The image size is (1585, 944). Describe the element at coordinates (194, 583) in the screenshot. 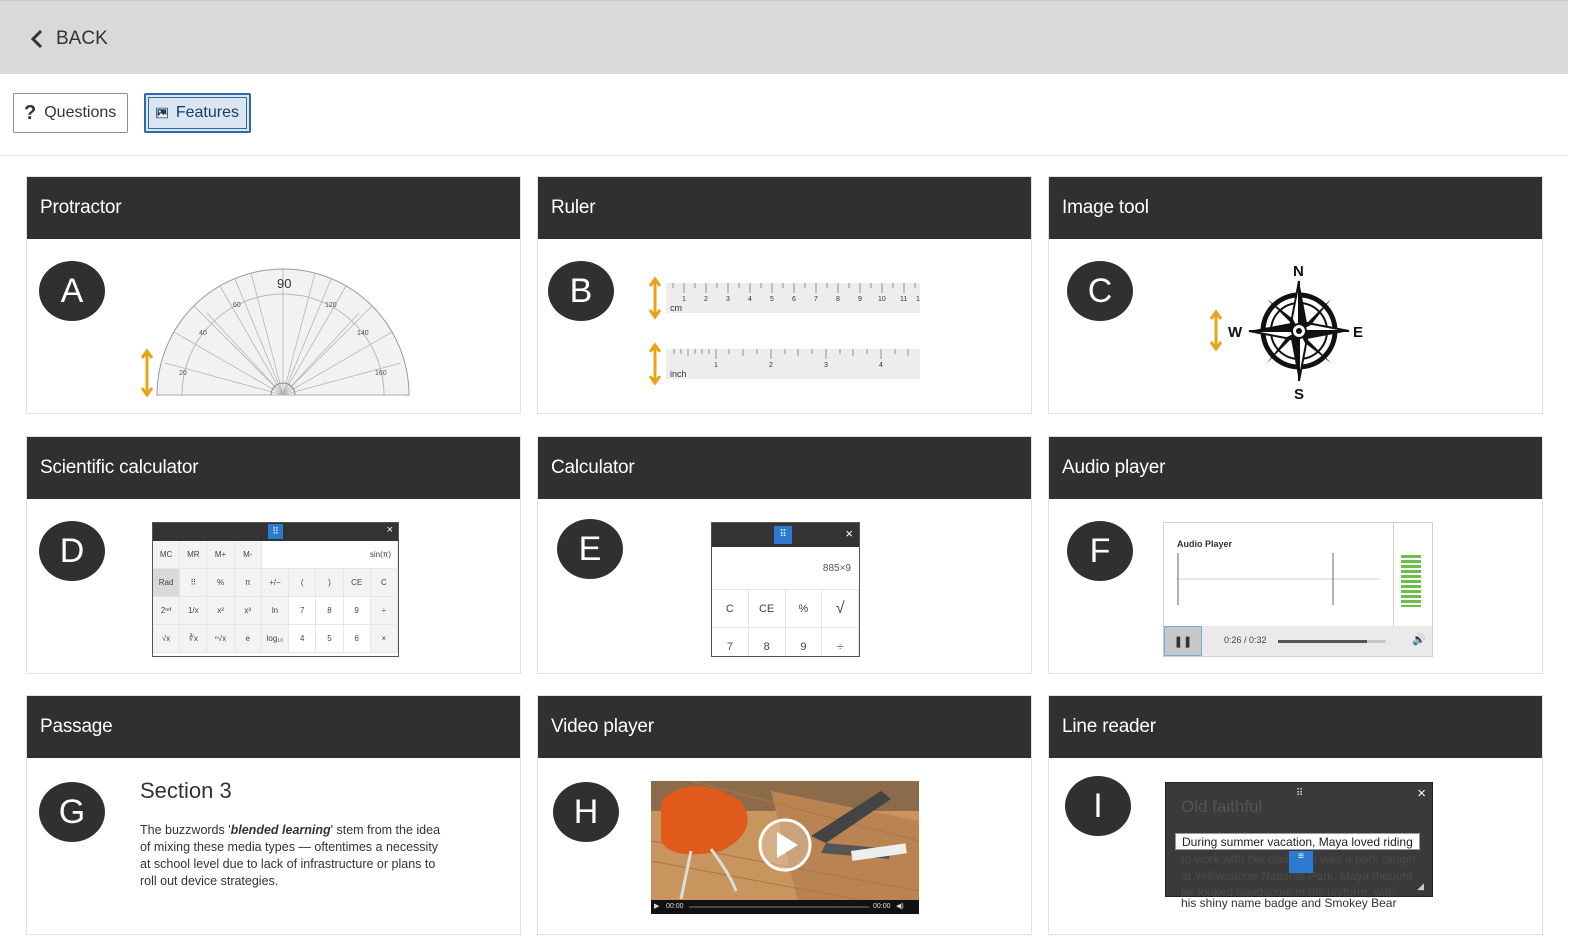

I see `sci-key: ⠿` at that location.